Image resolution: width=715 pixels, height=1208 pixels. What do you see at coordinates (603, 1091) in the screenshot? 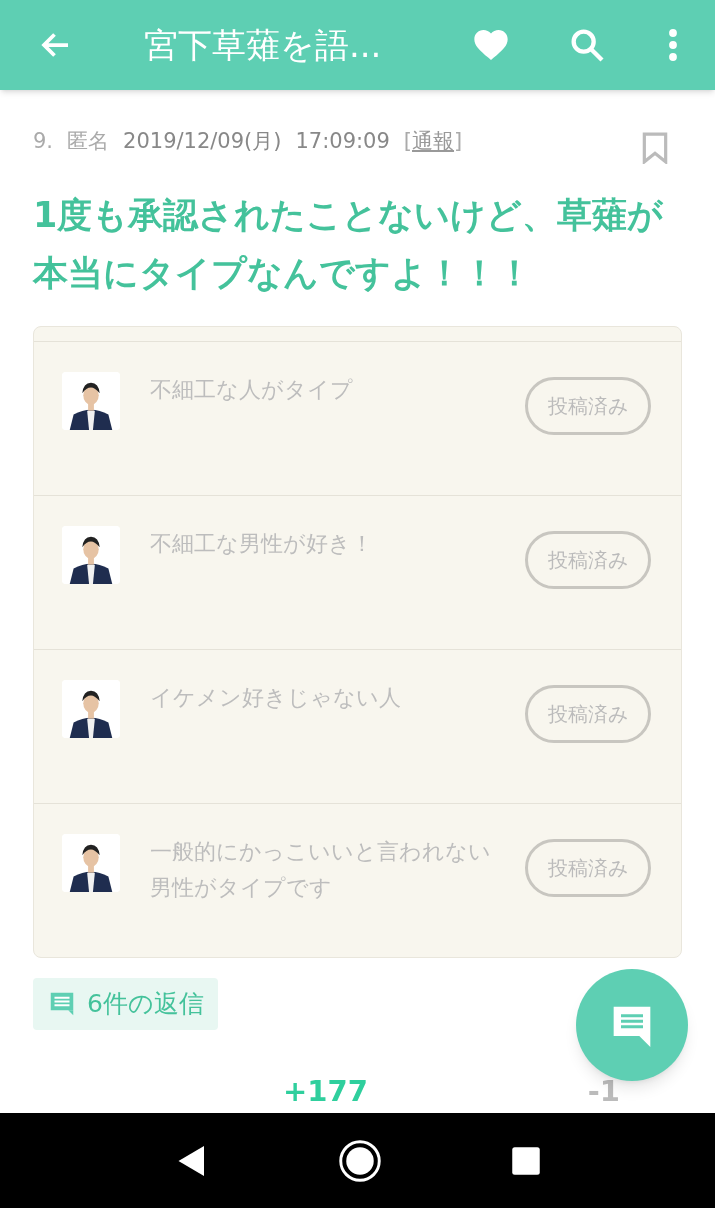
I see `downvote-count: -1` at bounding box center [603, 1091].